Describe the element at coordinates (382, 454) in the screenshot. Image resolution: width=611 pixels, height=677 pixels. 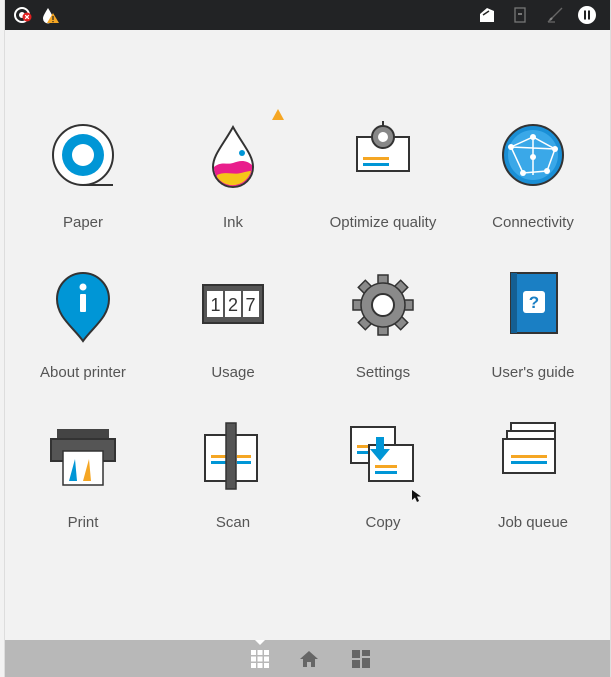
I see `copy-icon` at that location.